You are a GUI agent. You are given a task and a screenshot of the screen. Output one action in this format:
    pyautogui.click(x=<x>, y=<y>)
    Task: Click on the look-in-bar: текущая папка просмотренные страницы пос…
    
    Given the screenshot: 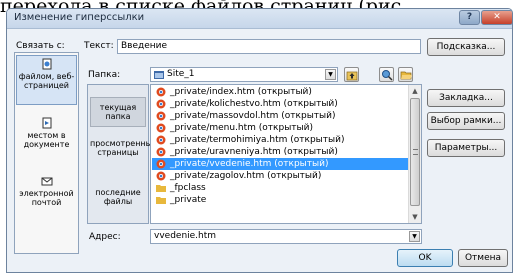 What is the action you would take?
    pyautogui.click(x=122, y=154)
    